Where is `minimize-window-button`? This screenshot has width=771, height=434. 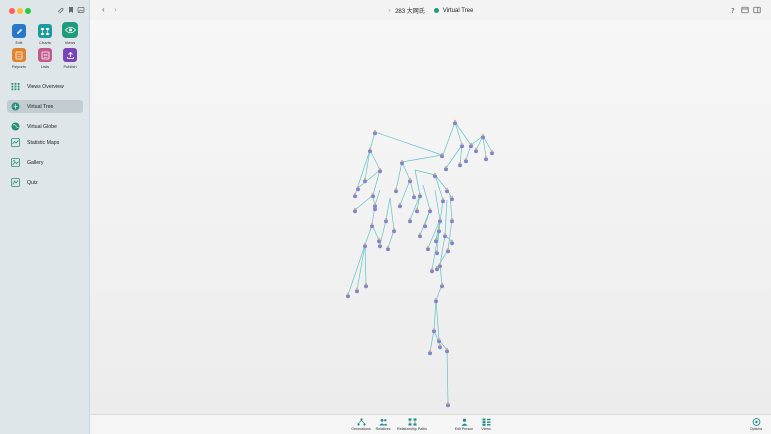
minimize-window-button is located at coordinates (20, 11).